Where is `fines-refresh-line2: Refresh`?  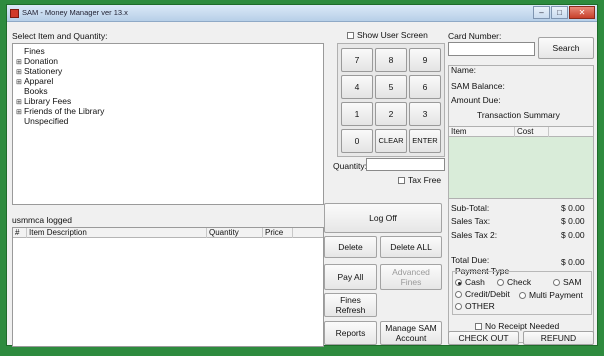
fines-refresh-line2: Refresh is located at coordinates (350, 310).